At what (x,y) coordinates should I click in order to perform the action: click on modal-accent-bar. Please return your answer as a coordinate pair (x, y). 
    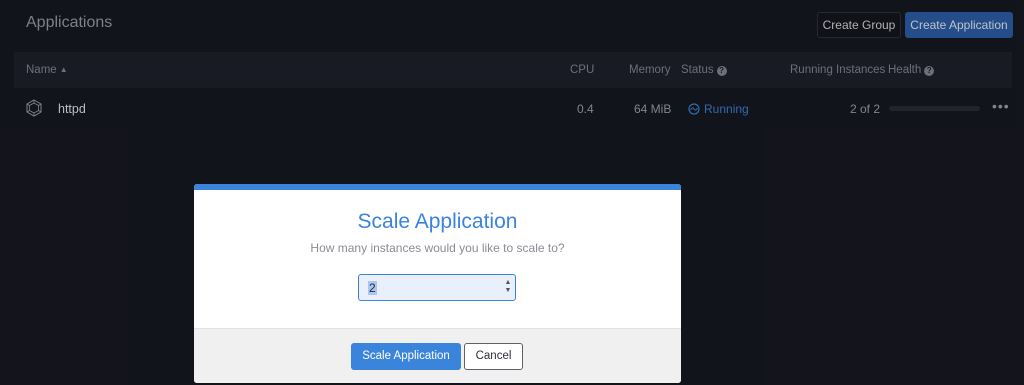
    Looking at the image, I should click on (437, 187).